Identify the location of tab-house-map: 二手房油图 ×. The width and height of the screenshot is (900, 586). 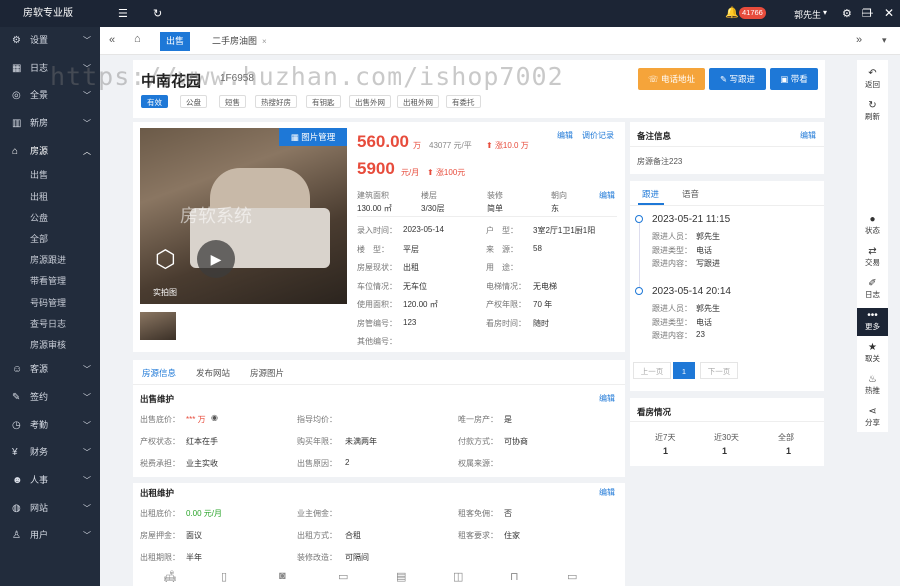
(239, 41).